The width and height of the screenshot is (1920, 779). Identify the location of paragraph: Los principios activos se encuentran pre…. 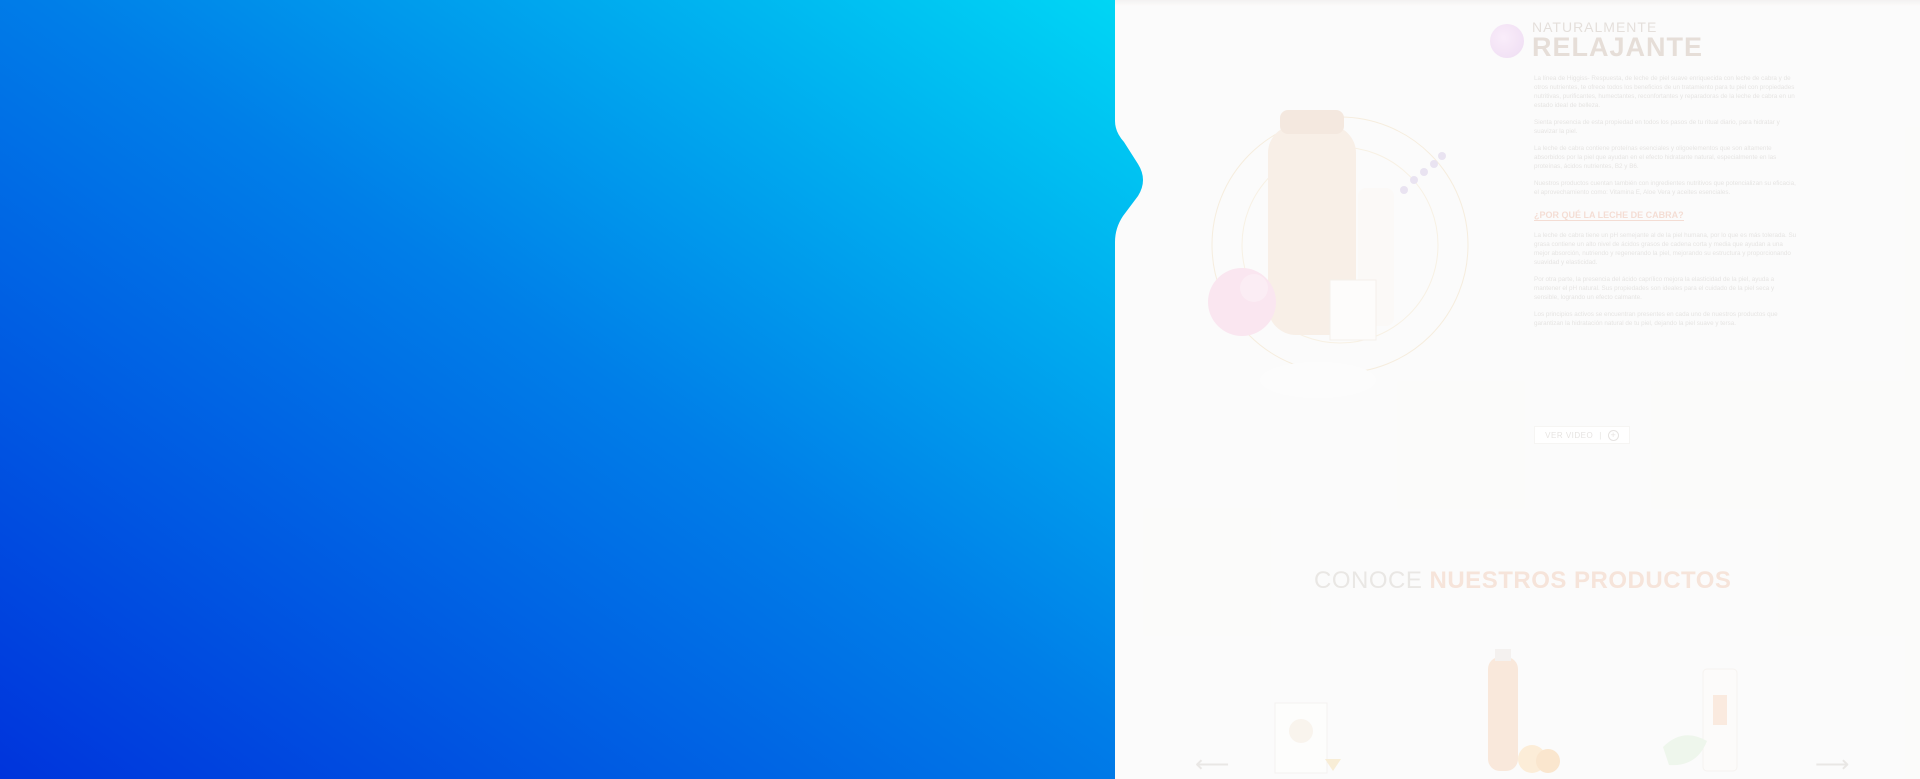
(1656, 319).